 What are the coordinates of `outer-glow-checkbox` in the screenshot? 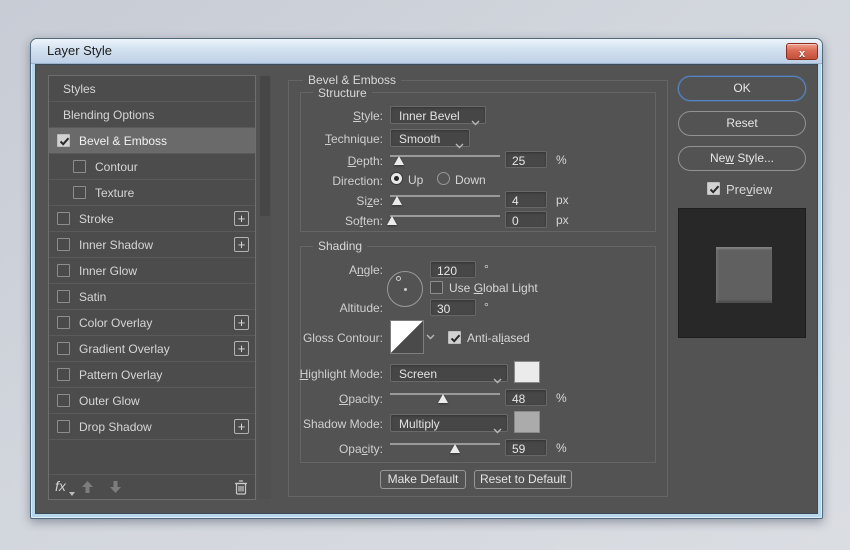 It's located at (63, 400).